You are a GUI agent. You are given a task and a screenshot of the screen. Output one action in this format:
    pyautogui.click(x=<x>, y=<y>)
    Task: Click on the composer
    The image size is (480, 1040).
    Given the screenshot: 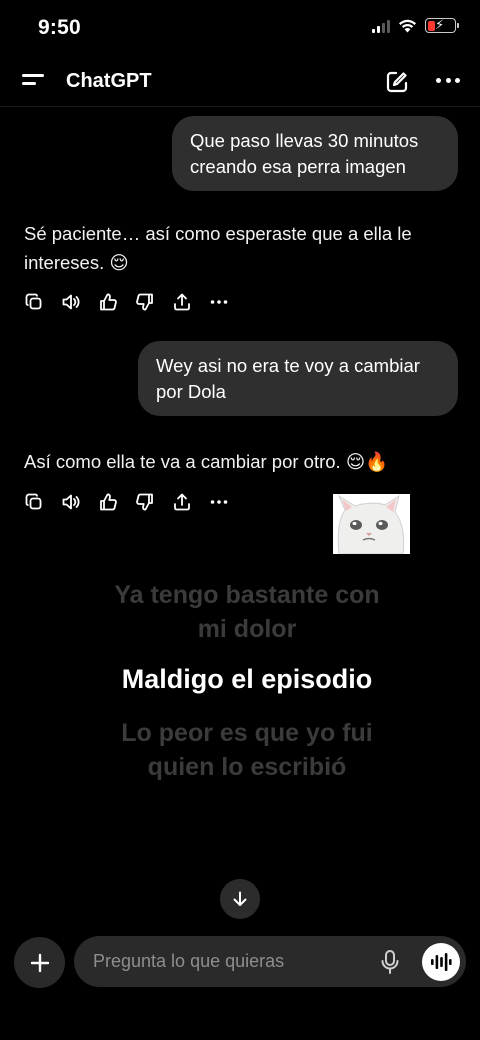 What is the action you would take?
    pyautogui.click(x=270, y=961)
    